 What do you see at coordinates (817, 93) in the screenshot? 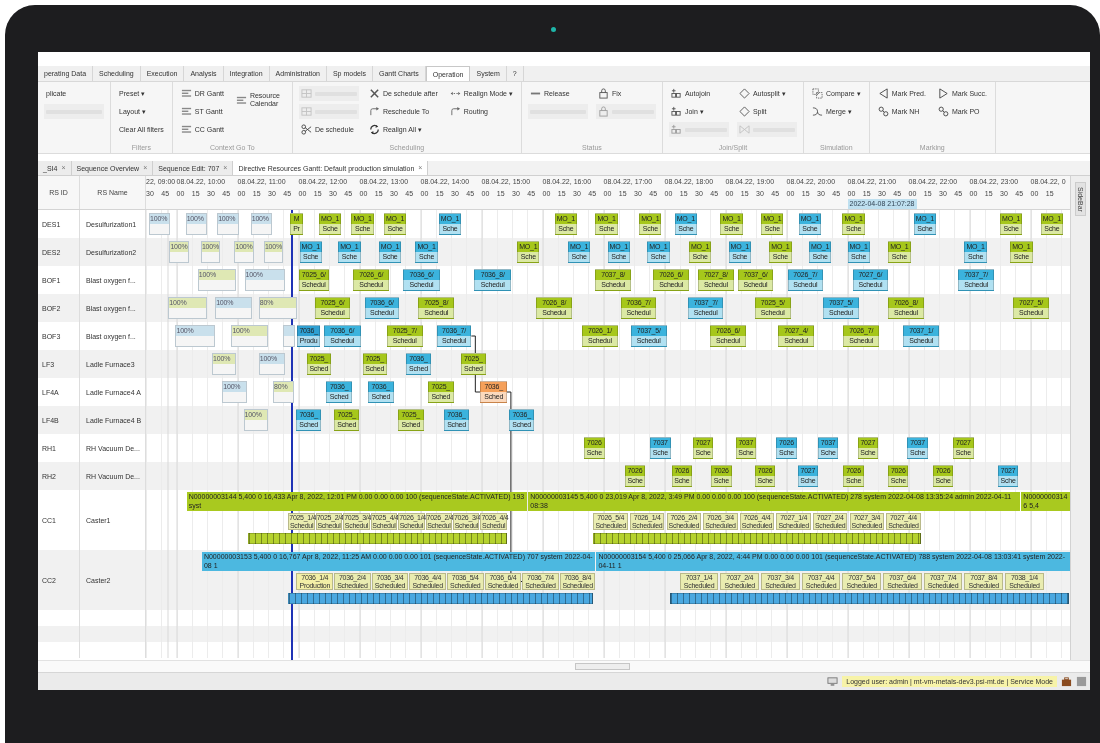
I see `dashed-squares-icon` at bounding box center [817, 93].